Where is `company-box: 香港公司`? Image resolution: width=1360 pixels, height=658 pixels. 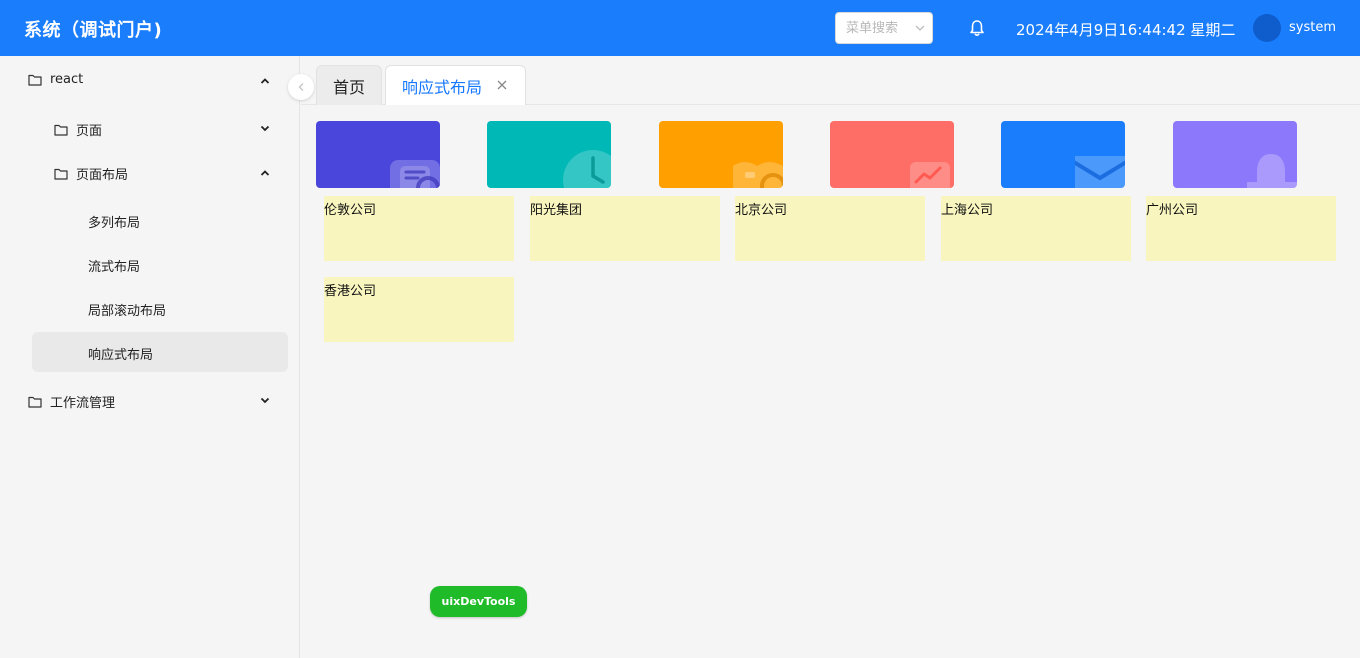
company-box: 香港公司 is located at coordinates (419, 309).